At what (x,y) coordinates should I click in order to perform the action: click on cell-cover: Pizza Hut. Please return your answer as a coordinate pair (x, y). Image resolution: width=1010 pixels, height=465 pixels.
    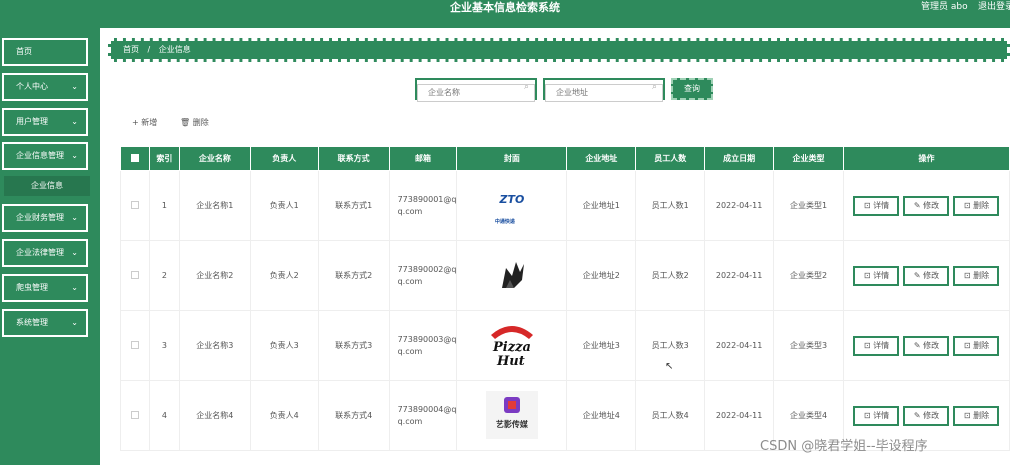
    Looking at the image, I should click on (512, 345).